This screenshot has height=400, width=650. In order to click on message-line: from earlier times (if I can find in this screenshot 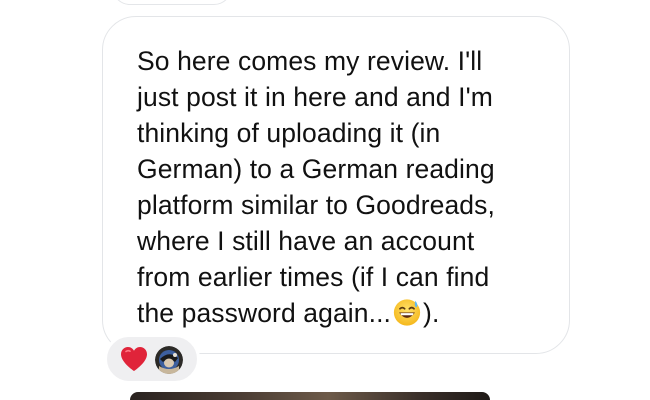, I will do `click(313, 277)`.